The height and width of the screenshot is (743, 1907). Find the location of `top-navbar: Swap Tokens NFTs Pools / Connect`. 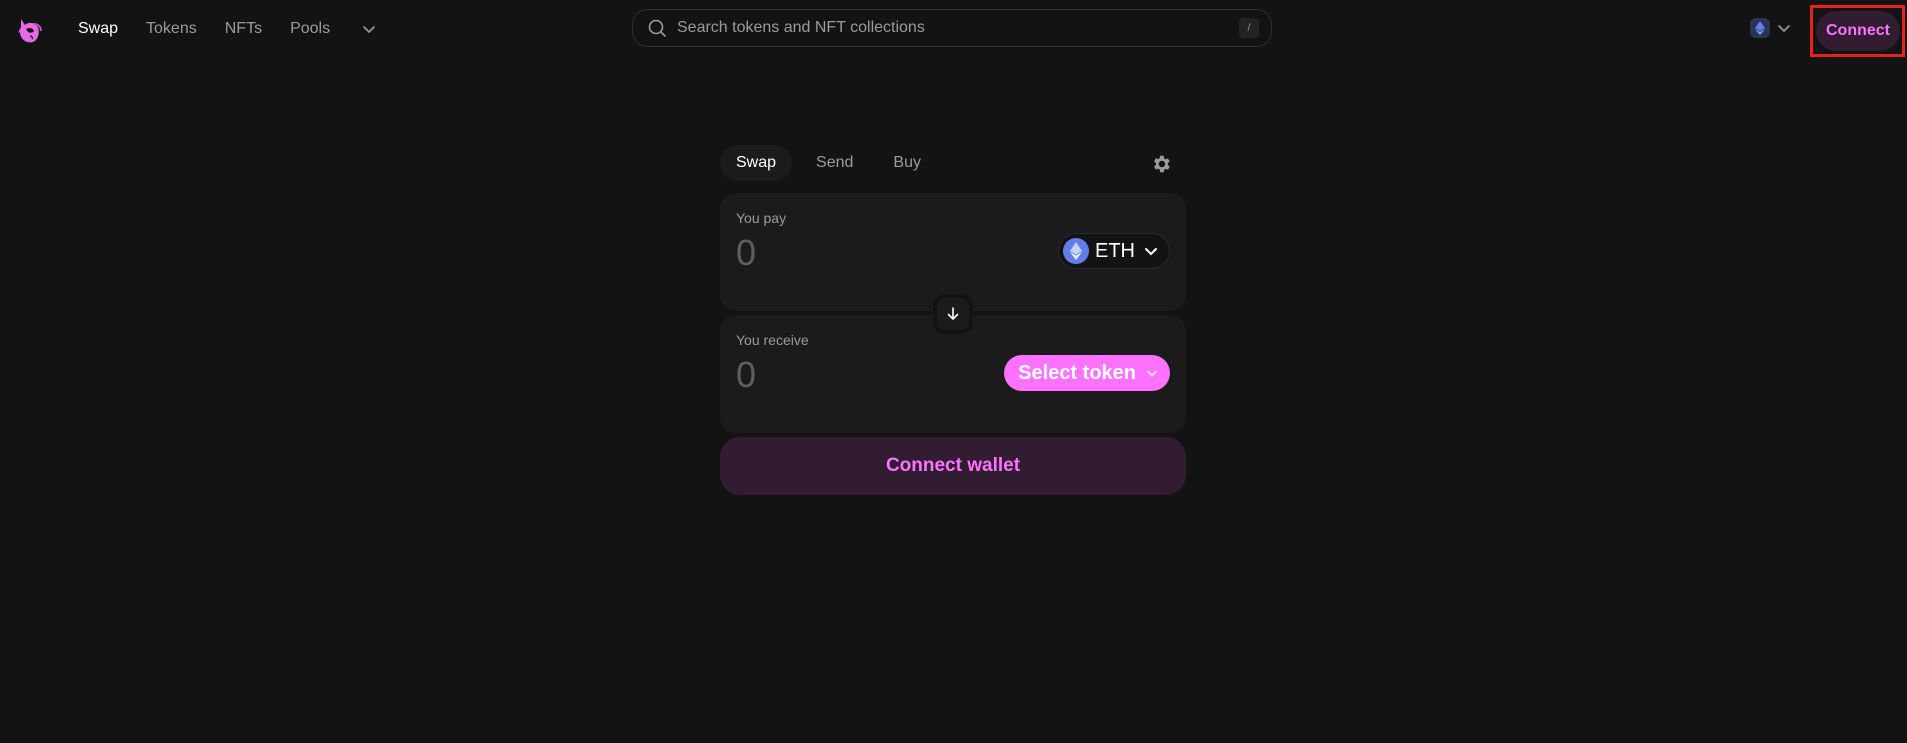

top-navbar: Swap Tokens NFTs Pools / Connect is located at coordinates (953, 30).